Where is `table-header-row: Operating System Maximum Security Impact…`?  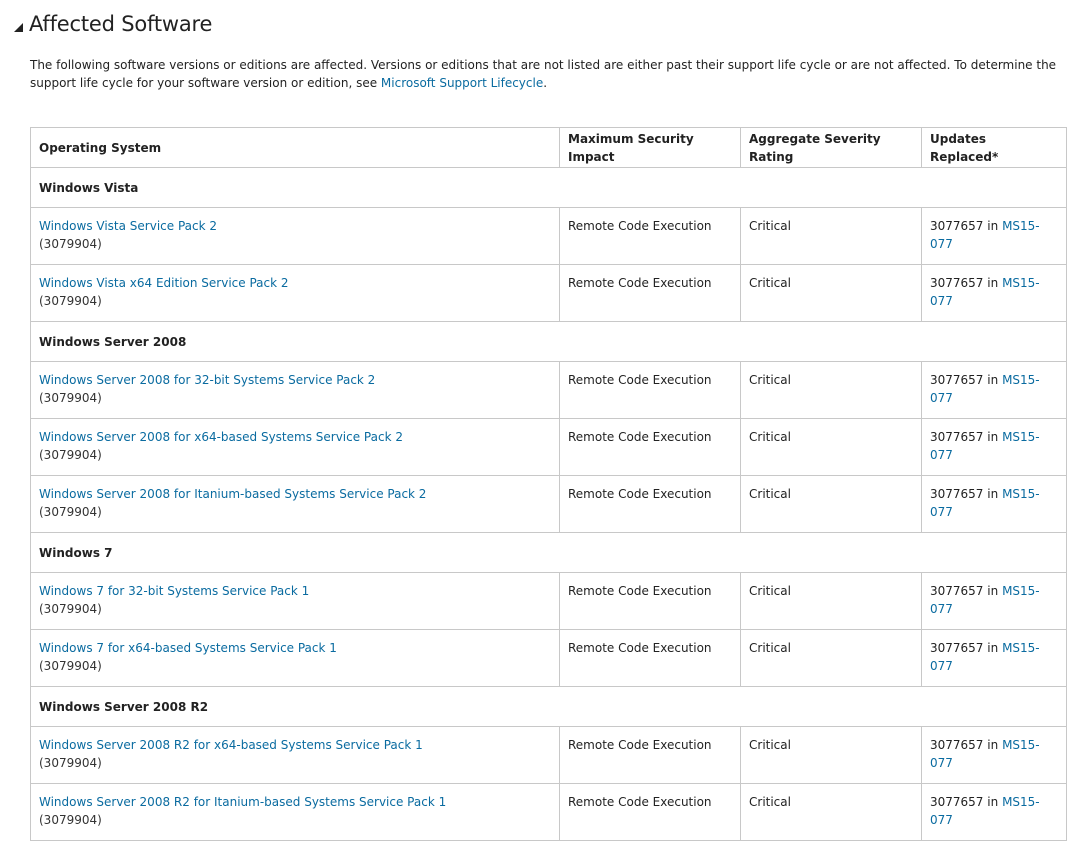 table-header-row: Operating System Maximum Security Impact… is located at coordinates (548, 147).